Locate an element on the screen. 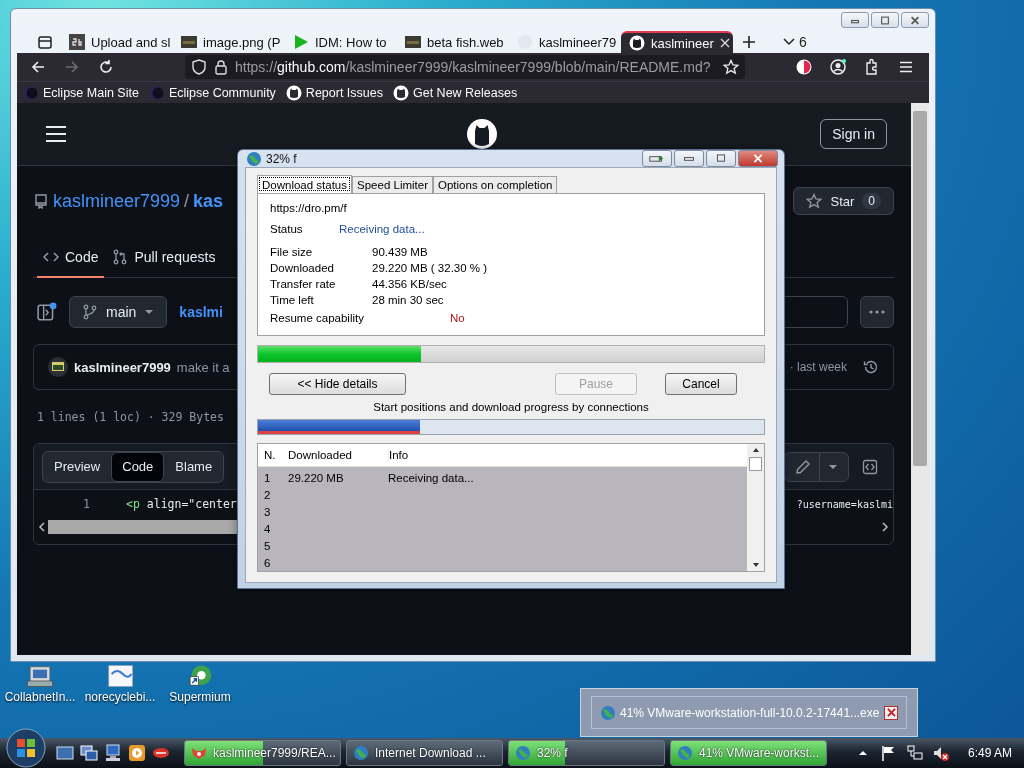  table-cell-text: 1 is located at coordinates (267, 477).